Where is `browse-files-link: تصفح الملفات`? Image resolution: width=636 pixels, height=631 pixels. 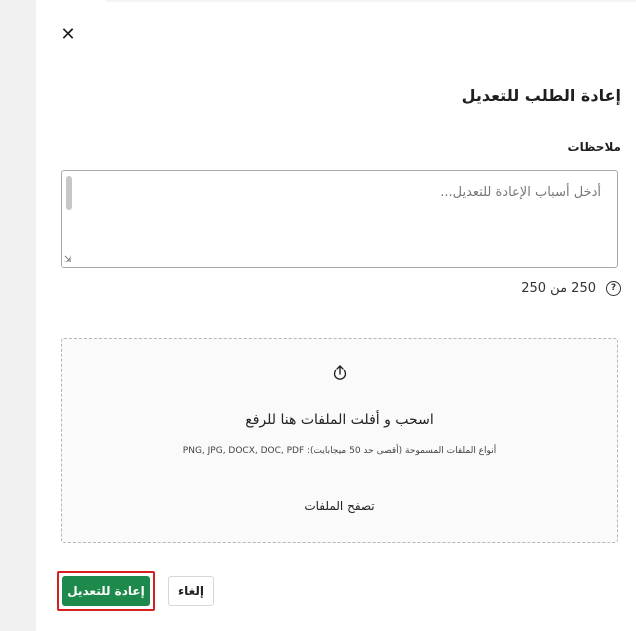 browse-files-link: تصفح الملفات is located at coordinates (339, 506).